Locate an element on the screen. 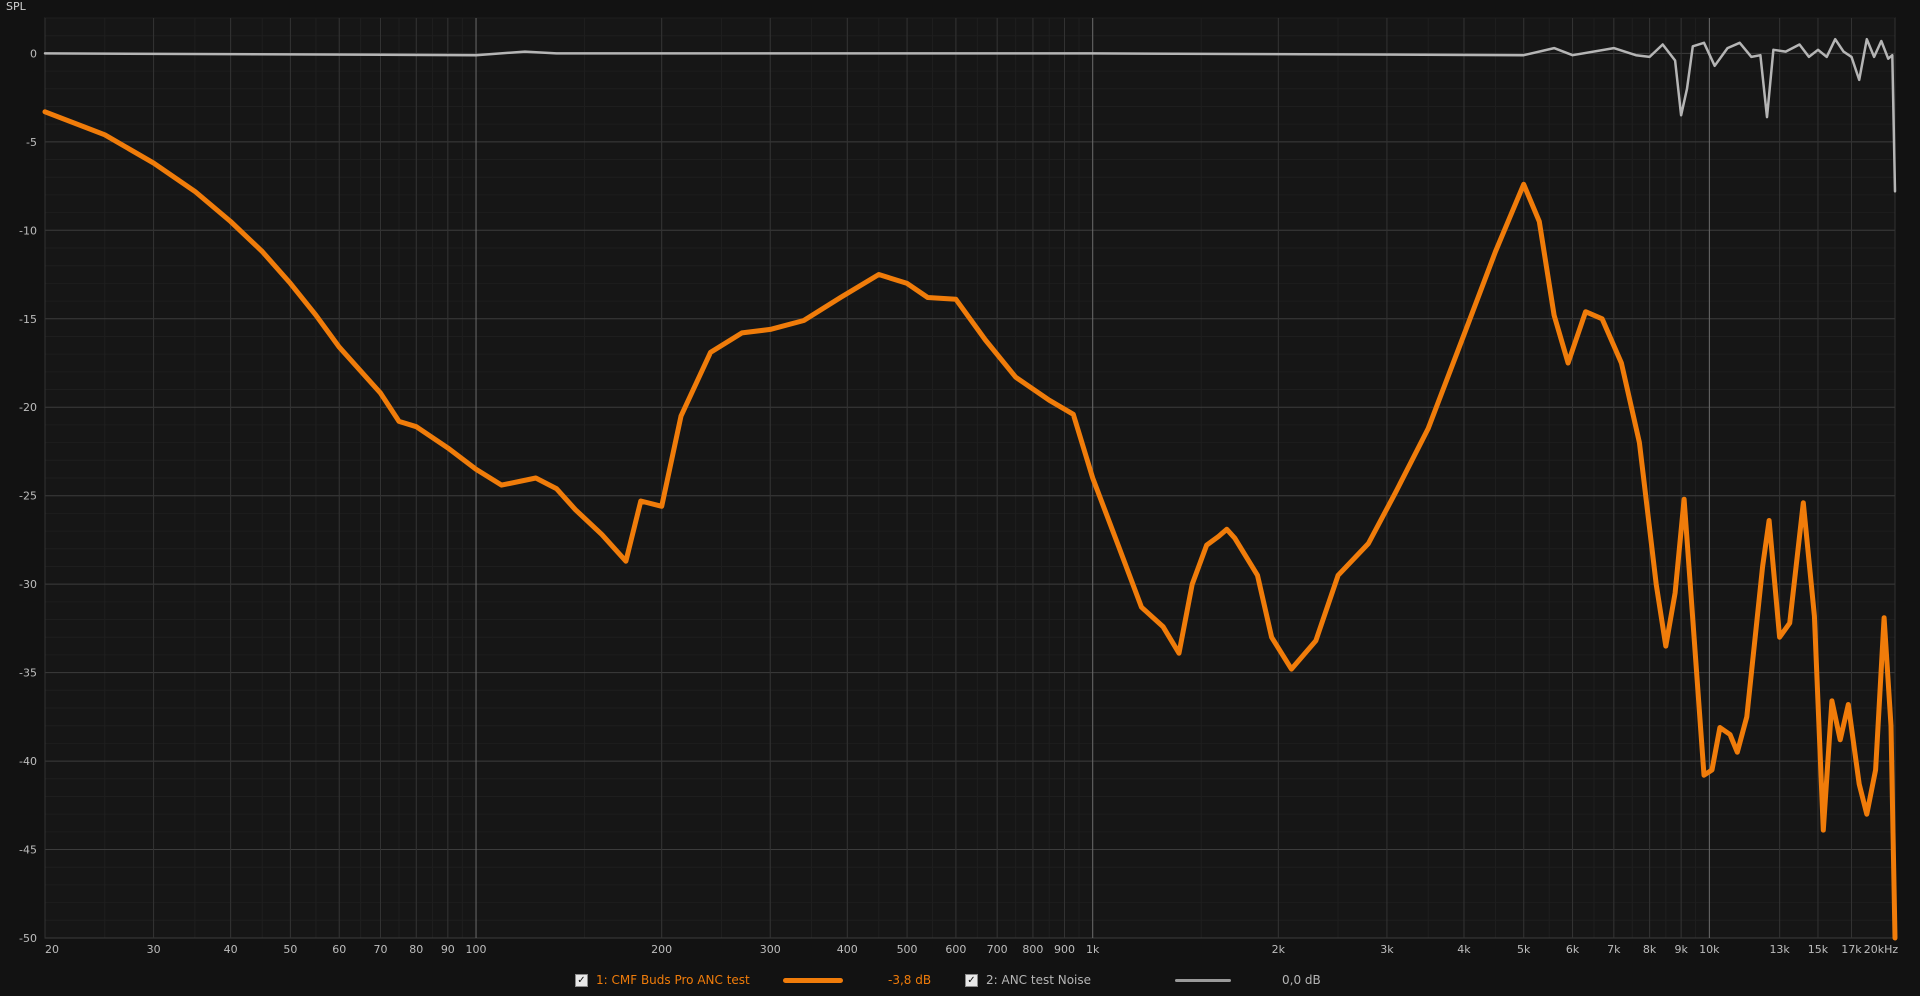 Image resolution: width=1920 pixels, height=996 pixels. x-tick-label: 80 is located at coordinates (416, 949).